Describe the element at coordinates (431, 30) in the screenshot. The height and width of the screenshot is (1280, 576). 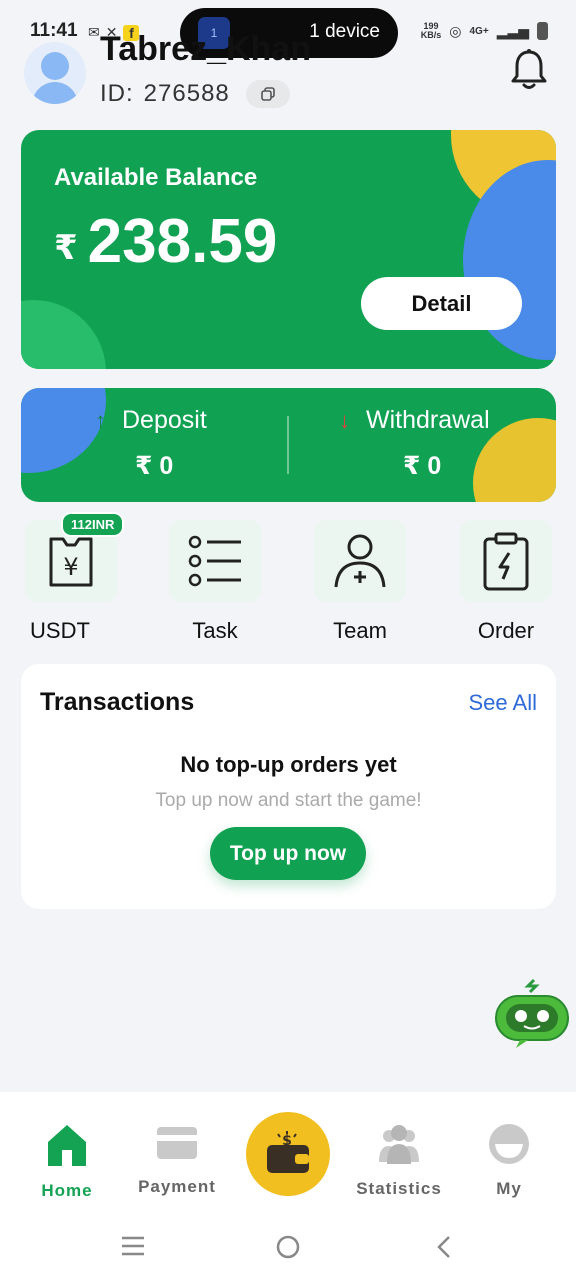
I see `network-speed: 199 KB/s` at that location.